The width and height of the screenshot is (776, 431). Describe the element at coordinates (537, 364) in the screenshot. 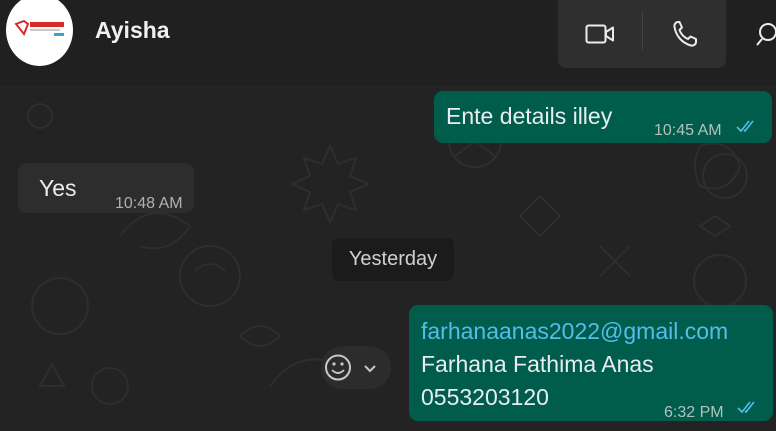

I see `message-text-line: Farhana Fathima Anas` at that location.